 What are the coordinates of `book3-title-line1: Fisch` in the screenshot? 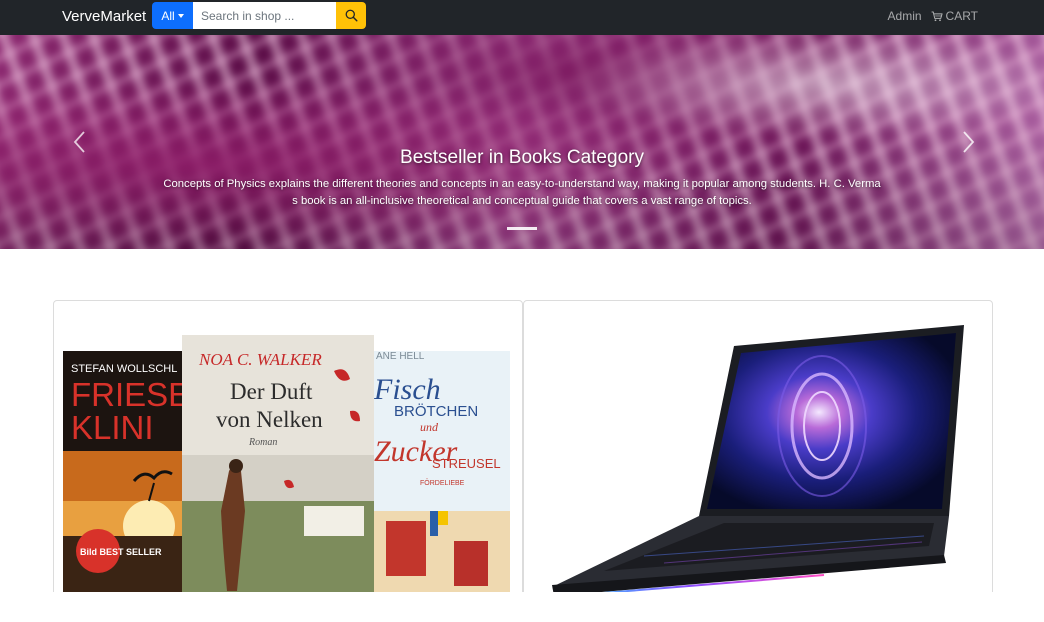 It's located at (407, 389).